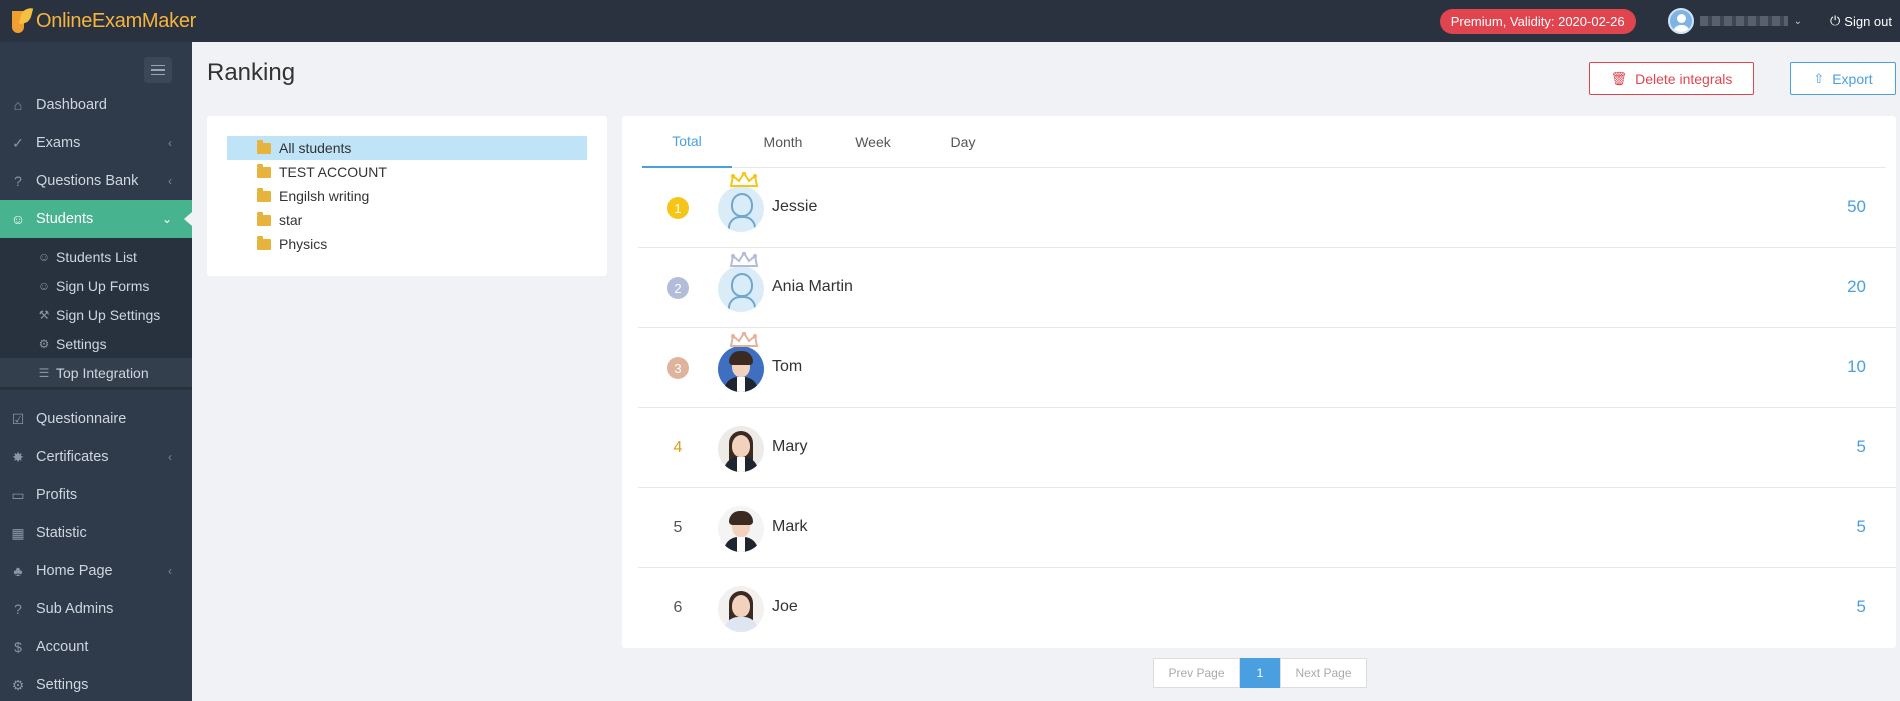  I want to click on dollar-icon: $, so click(18, 647).